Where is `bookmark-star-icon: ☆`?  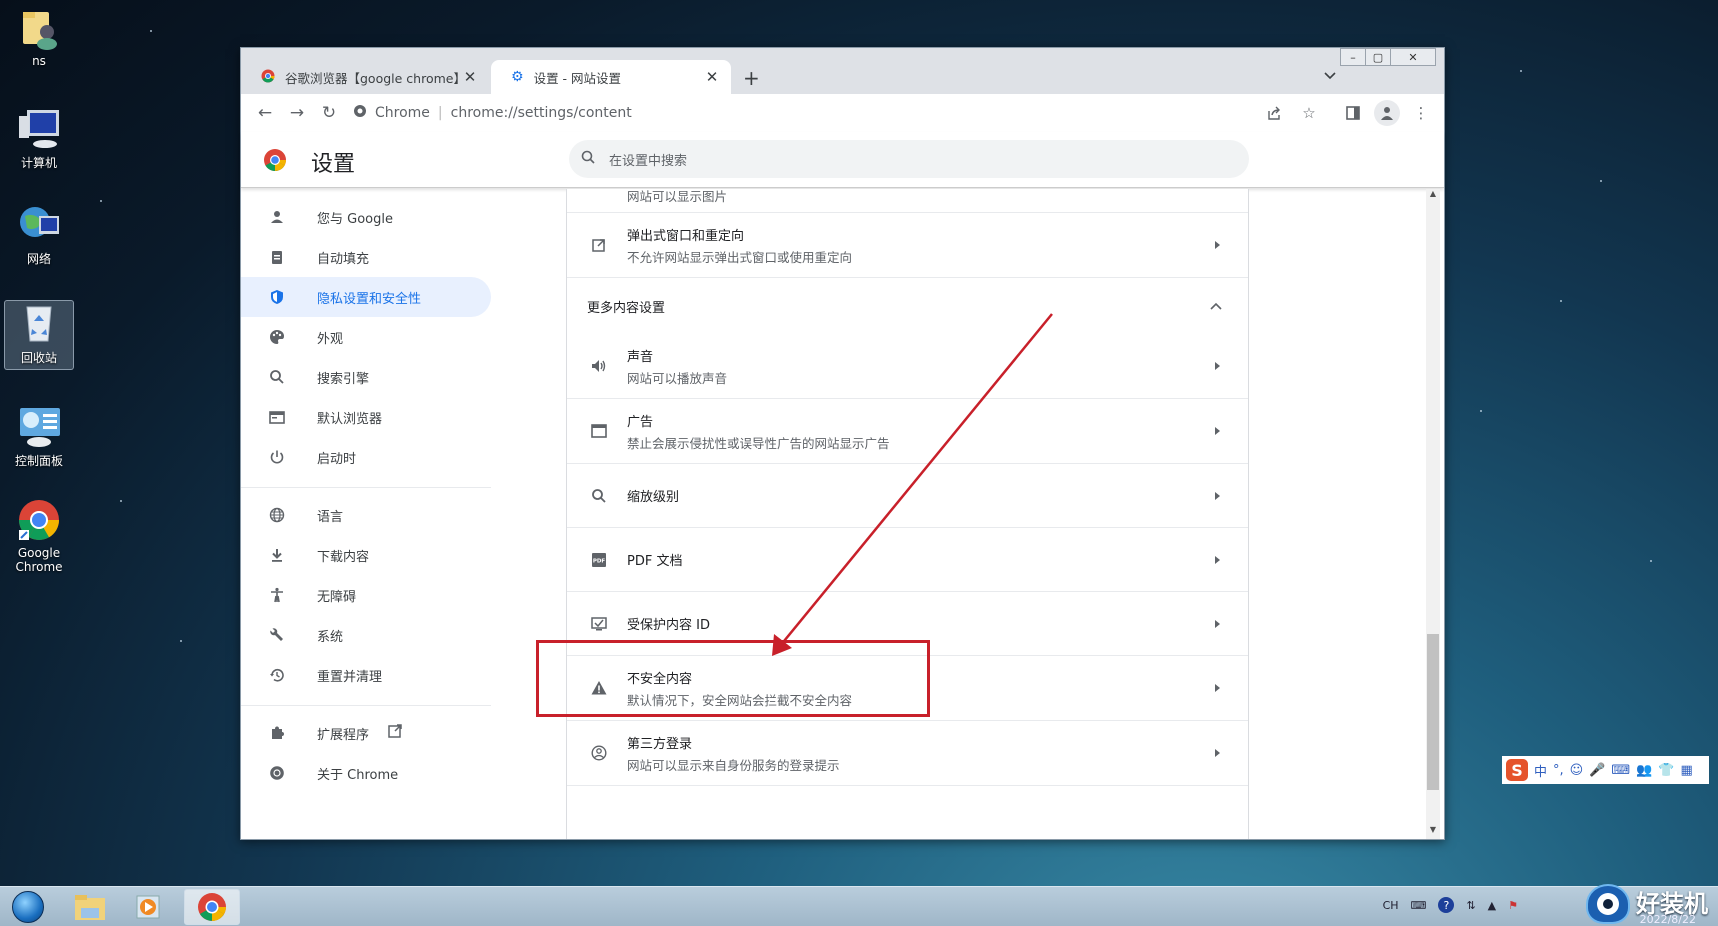
bookmark-star-icon: ☆ is located at coordinates (1309, 113).